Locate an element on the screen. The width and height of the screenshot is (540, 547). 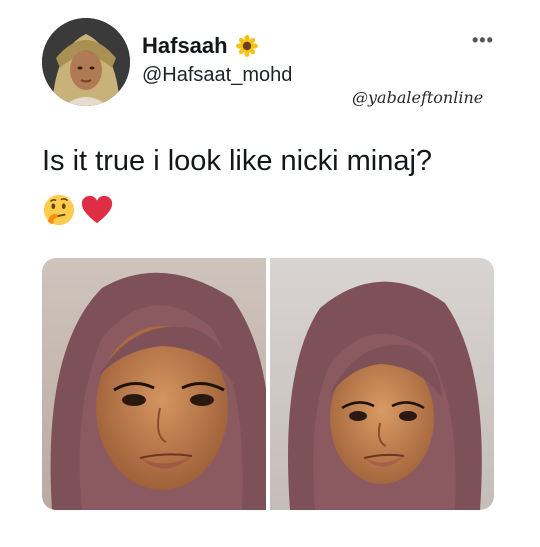
author-display-name: Hafsaah is located at coordinates (200, 46).